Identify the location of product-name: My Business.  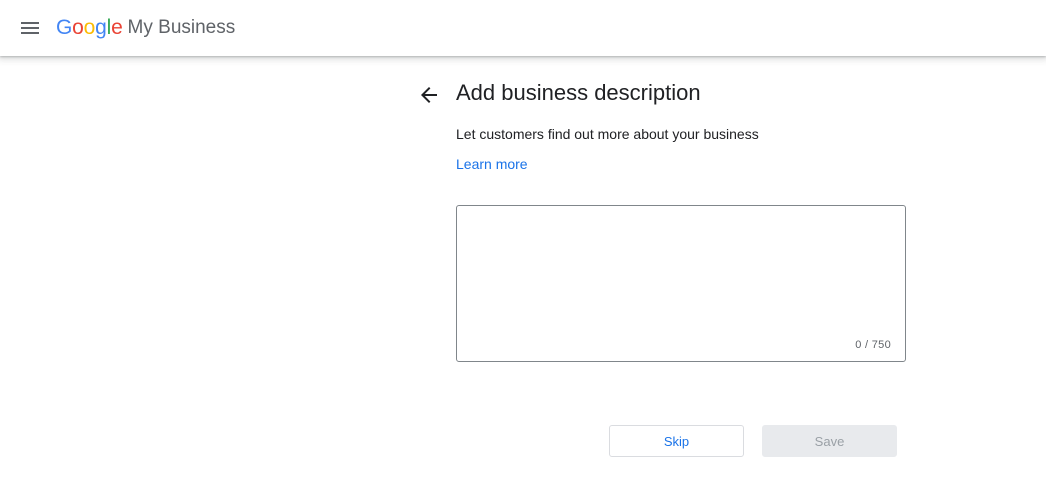
(181, 27).